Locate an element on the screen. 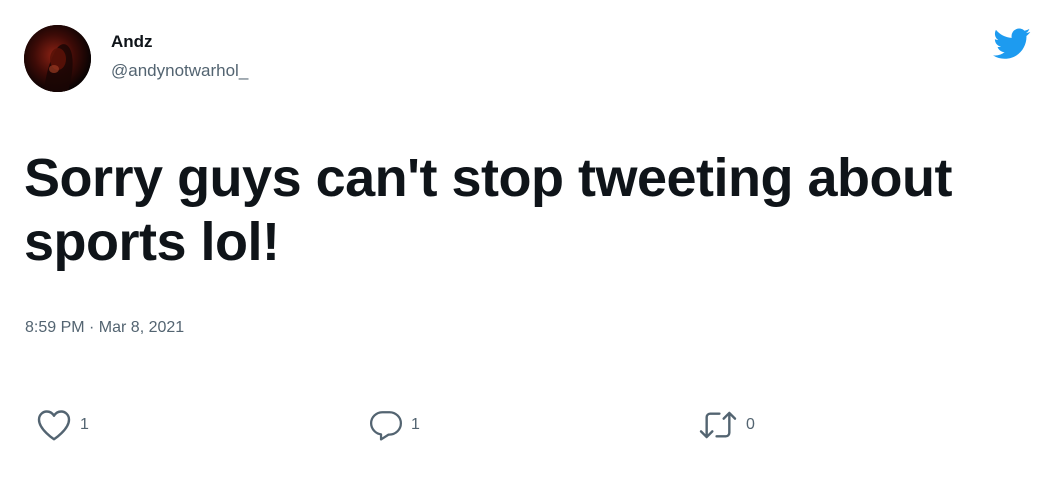  retweet-button: 0 is located at coordinates (726, 425).